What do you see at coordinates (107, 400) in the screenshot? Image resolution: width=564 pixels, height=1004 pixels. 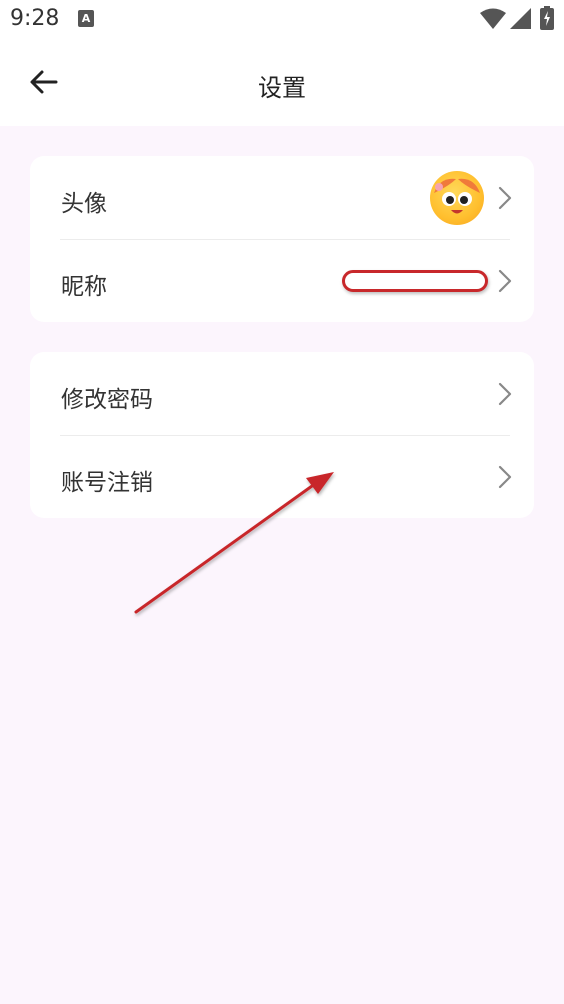 I see `change-password-label: 修改密码` at bounding box center [107, 400].